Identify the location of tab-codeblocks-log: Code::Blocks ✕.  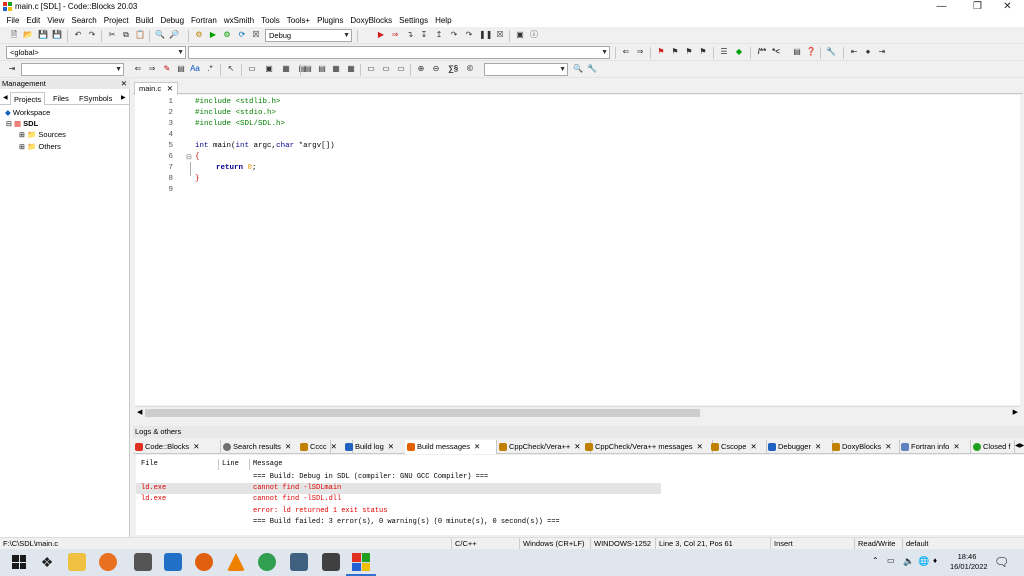
(177, 447).